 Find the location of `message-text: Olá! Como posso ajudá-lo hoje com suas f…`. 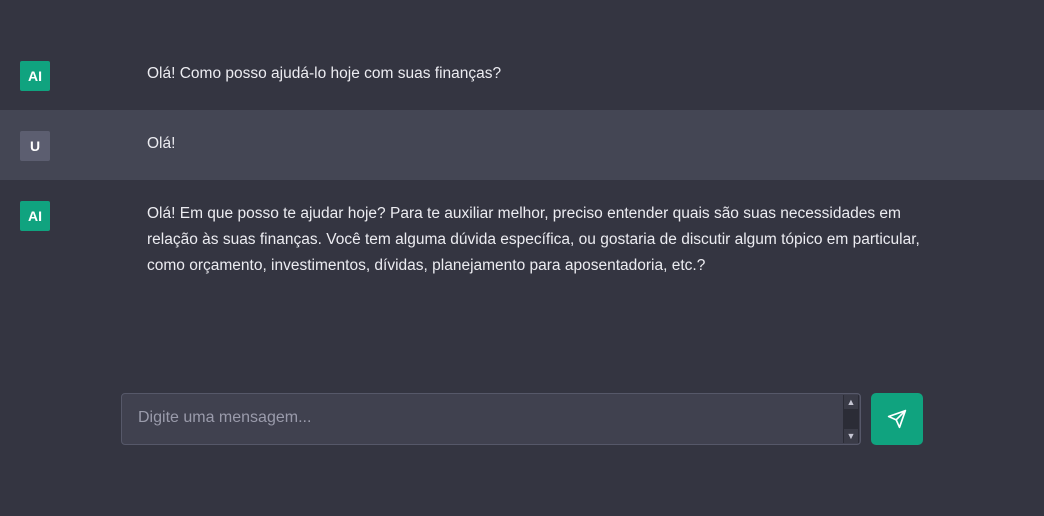

message-text: Olá! Como posso ajudá-lo hoje com suas f… is located at coordinates (324, 73).